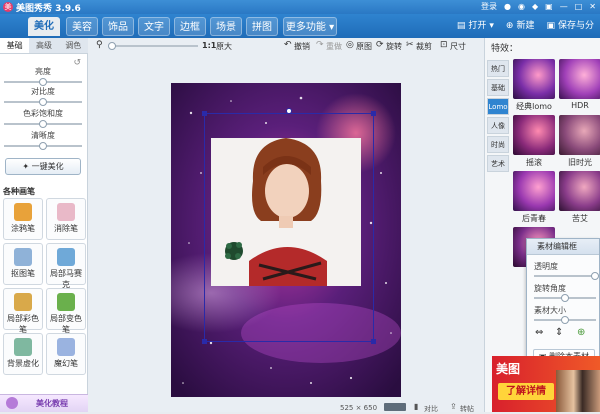 Image resolution: width=600 pixels, height=414 pixels. What do you see at coordinates (224, 46) in the screenshot?
I see `original-size-button: 原大` at bounding box center [224, 46].